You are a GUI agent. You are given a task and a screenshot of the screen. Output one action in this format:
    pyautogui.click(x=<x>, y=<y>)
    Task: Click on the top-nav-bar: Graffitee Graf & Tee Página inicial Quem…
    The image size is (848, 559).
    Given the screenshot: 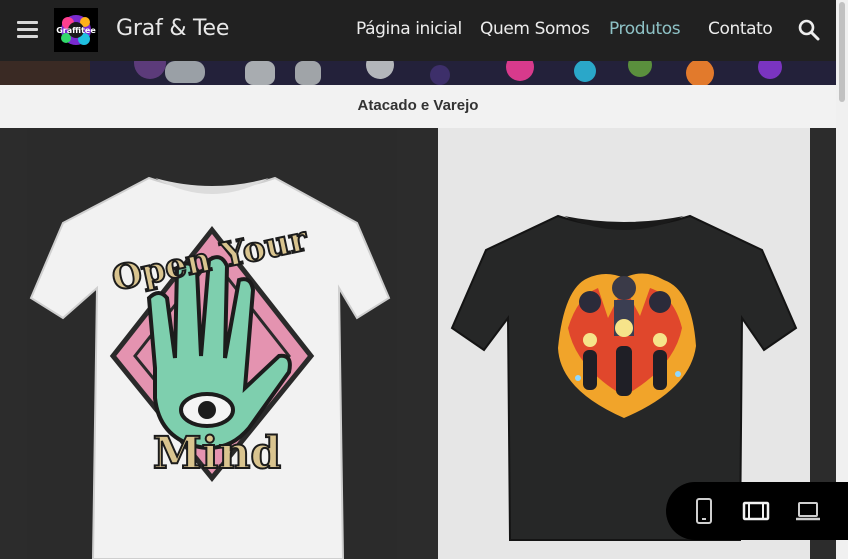 What is the action you would take?
    pyautogui.click(x=418, y=30)
    